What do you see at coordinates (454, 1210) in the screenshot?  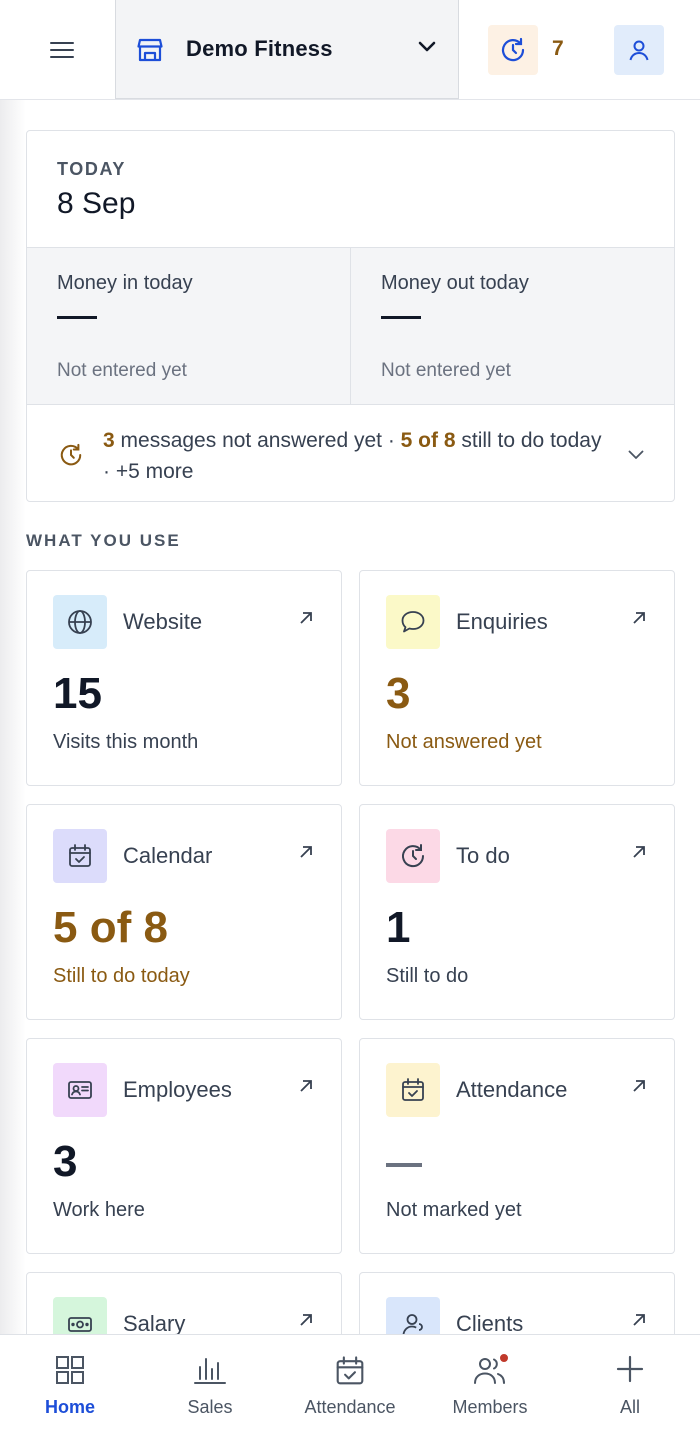 I see `tile-subtitle: Not marked yet` at bounding box center [454, 1210].